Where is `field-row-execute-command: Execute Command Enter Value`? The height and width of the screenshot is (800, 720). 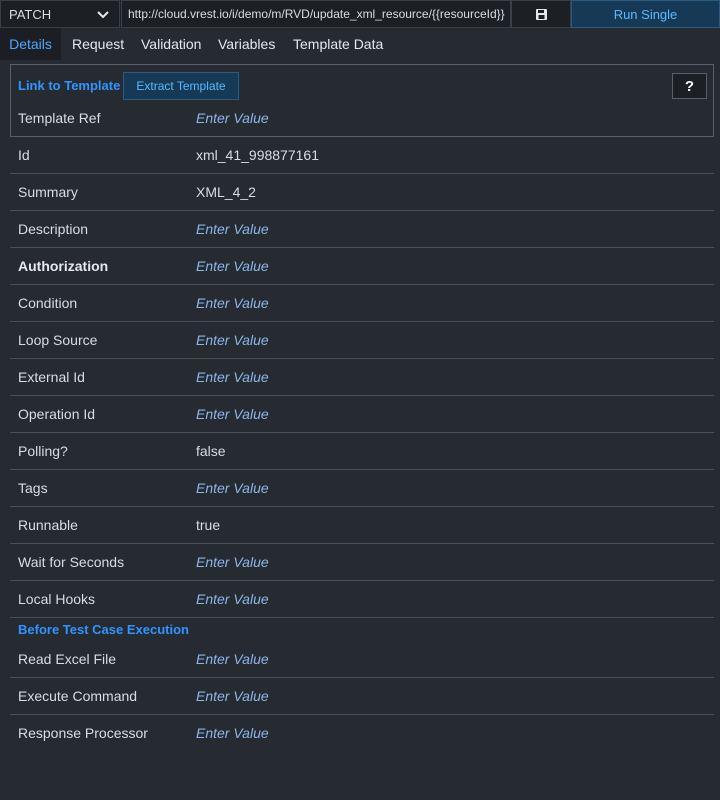 field-row-execute-command: Execute Command Enter Value is located at coordinates (362, 696).